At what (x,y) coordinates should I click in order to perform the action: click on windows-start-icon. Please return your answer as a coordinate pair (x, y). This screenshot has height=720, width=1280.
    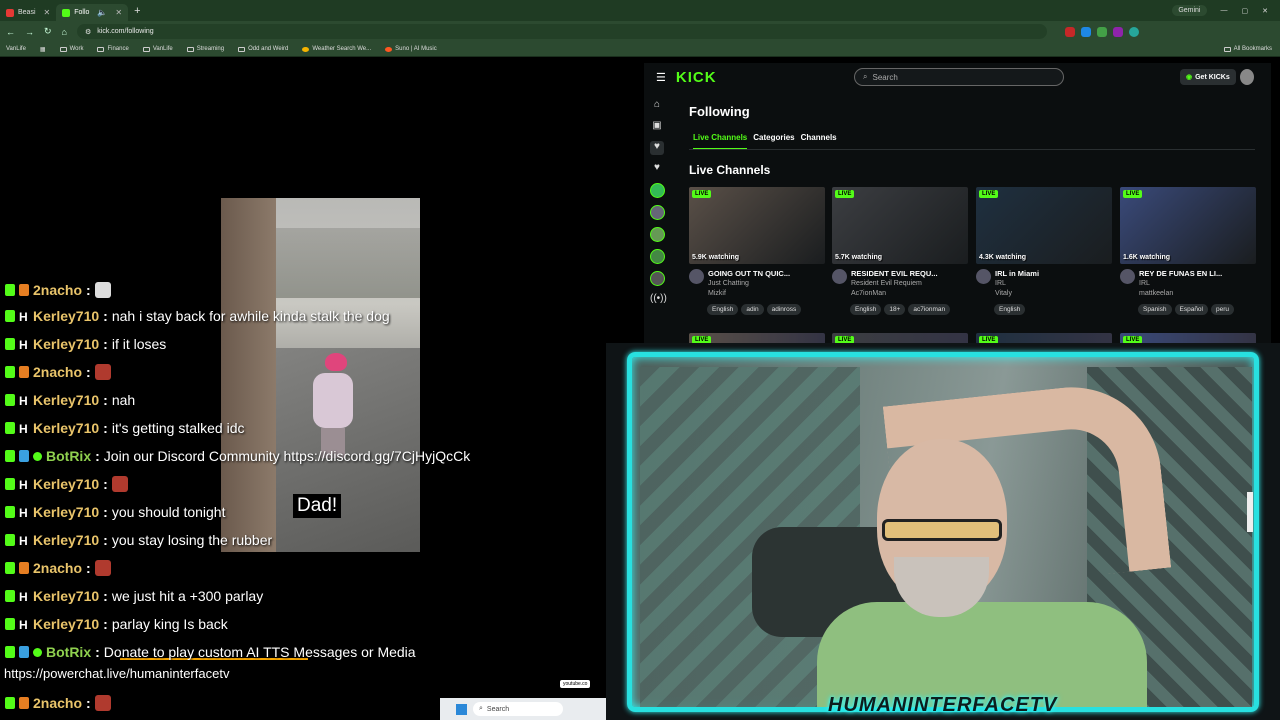
    Looking at the image, I should click on (461, 709).